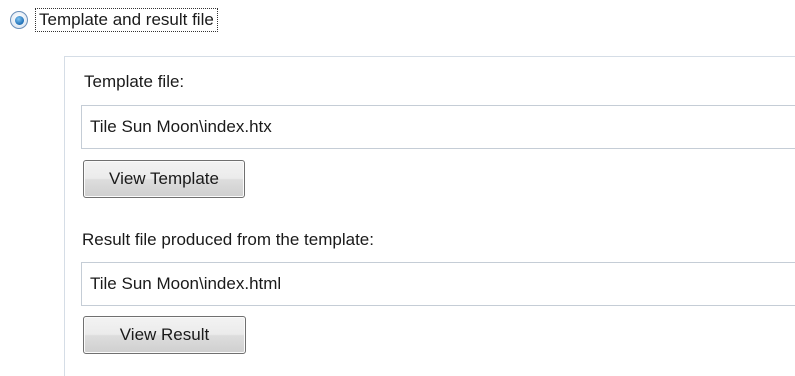 The image size is (795, 376). Describe the element at coordinates (438, 127) in the screenshot. I see `template-file-field: Tile Sun Moon\index.htx` at that location.